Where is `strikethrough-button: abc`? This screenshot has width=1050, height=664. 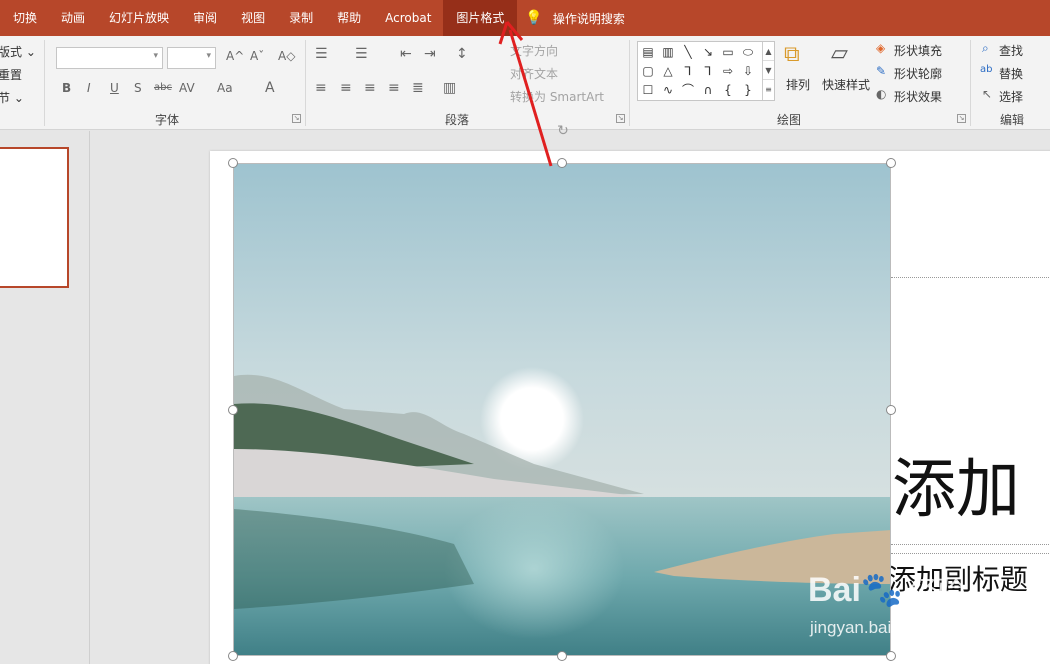
strikethrough-button: abc is located at coordinates (163, 87).